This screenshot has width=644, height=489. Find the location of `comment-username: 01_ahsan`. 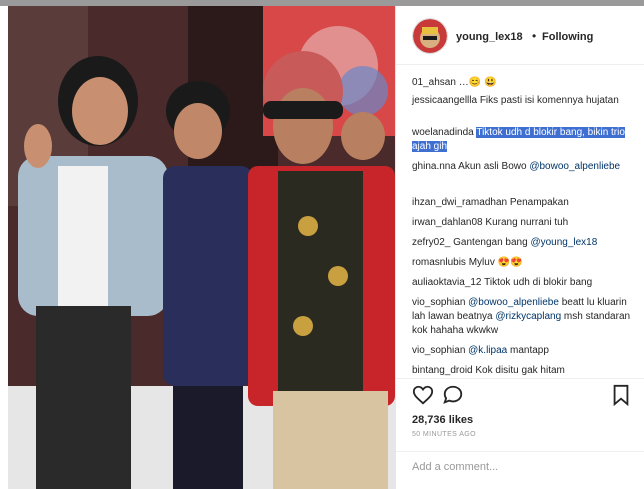

comment-username: 01_ahsan is located at coordinates (434, 82).